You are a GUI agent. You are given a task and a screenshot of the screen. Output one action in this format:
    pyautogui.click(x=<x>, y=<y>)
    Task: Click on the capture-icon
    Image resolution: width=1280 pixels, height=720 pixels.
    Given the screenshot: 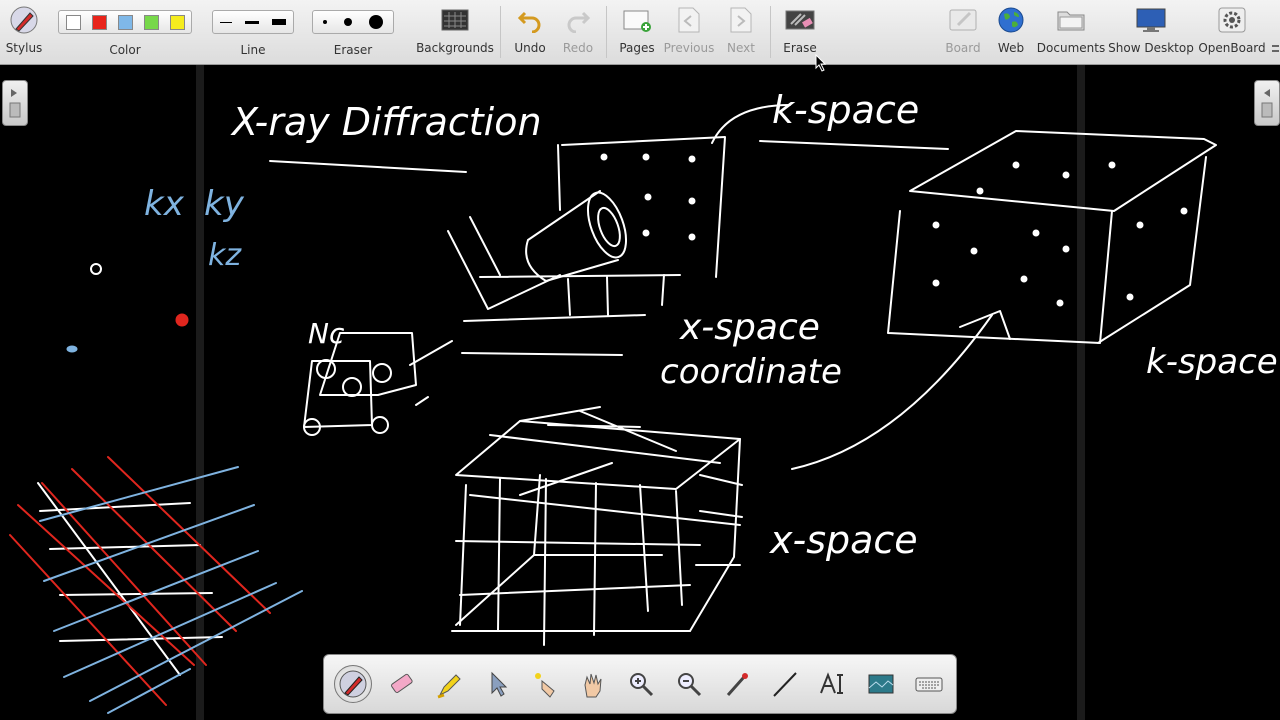 What is the action you would take?
    pyautogui.click(x=881, y=684)
    